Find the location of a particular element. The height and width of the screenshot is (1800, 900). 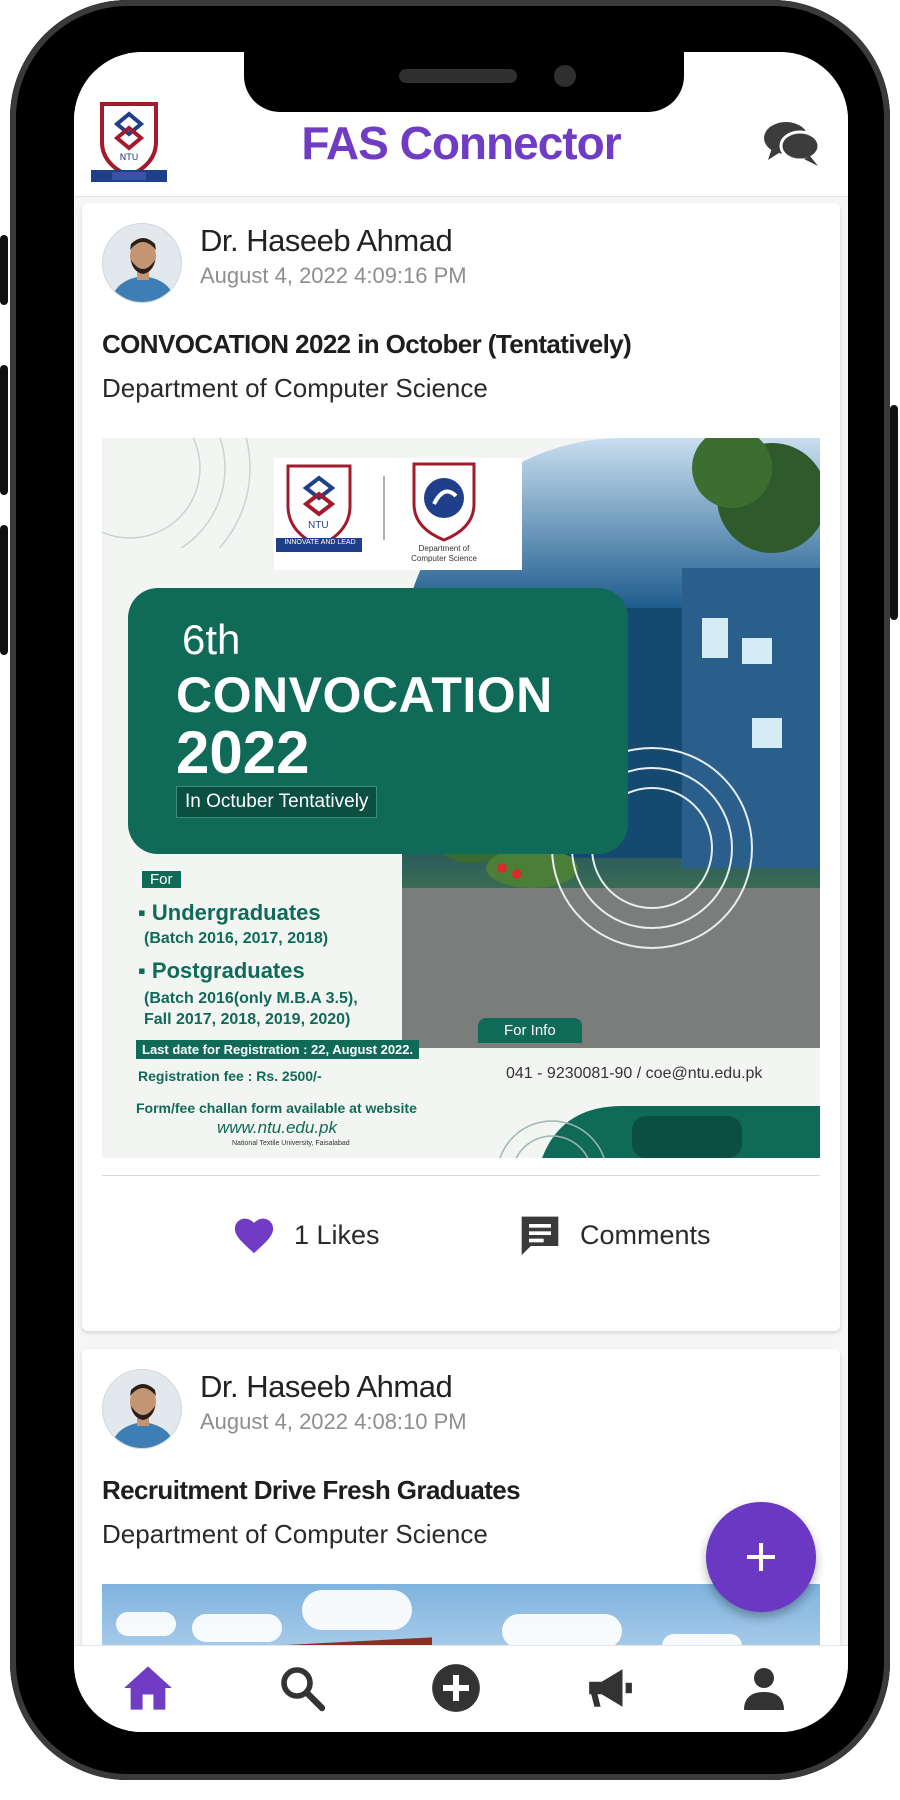

poster-decor-circles is located at coordinates (176, 493).